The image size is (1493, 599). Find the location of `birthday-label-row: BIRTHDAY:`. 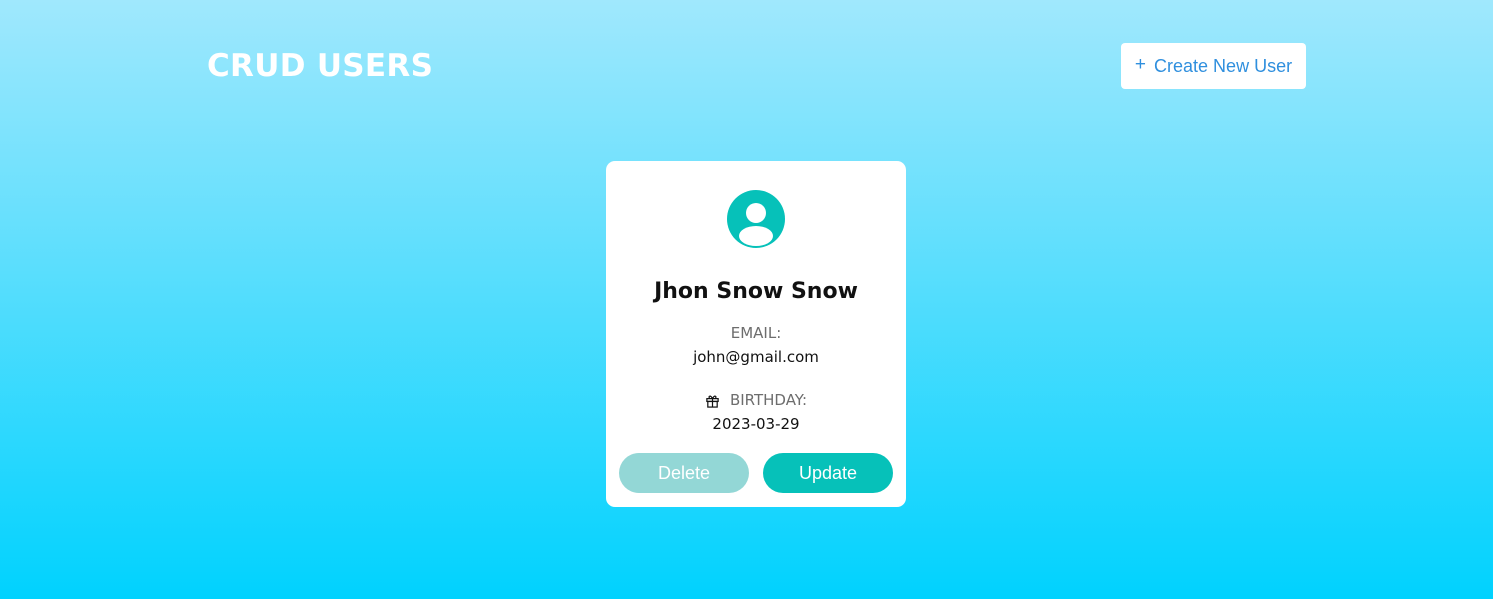

birthday-label-row: BIRTHDAY: is located at coordinates (756, 400).